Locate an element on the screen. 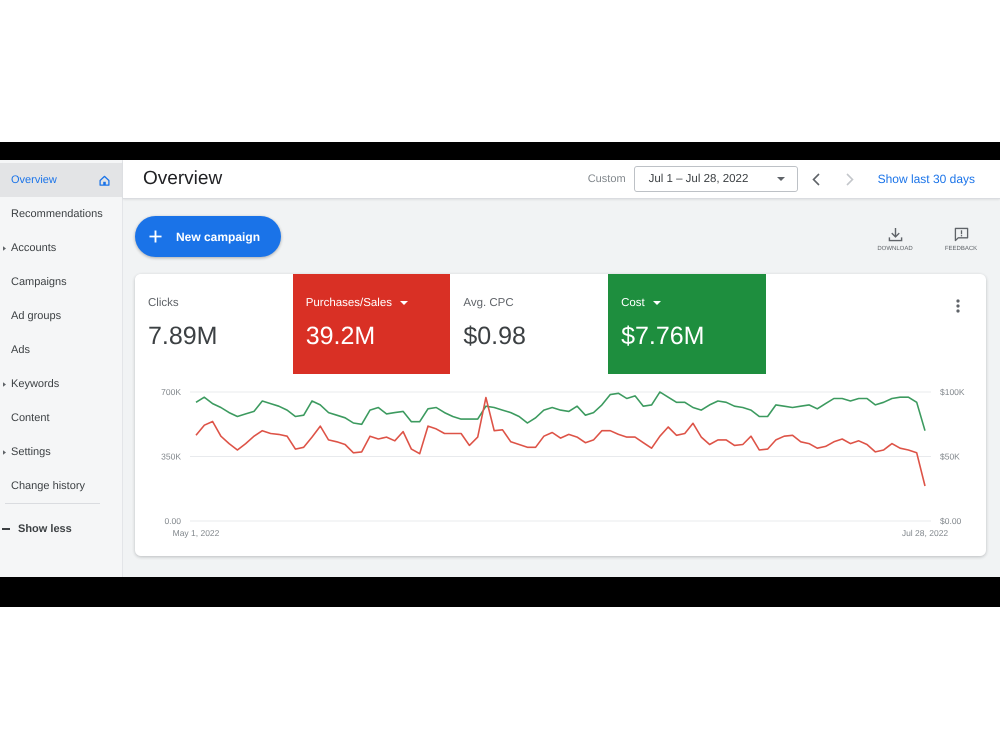  axis-label: $100K is located at coordinates (952, 392).